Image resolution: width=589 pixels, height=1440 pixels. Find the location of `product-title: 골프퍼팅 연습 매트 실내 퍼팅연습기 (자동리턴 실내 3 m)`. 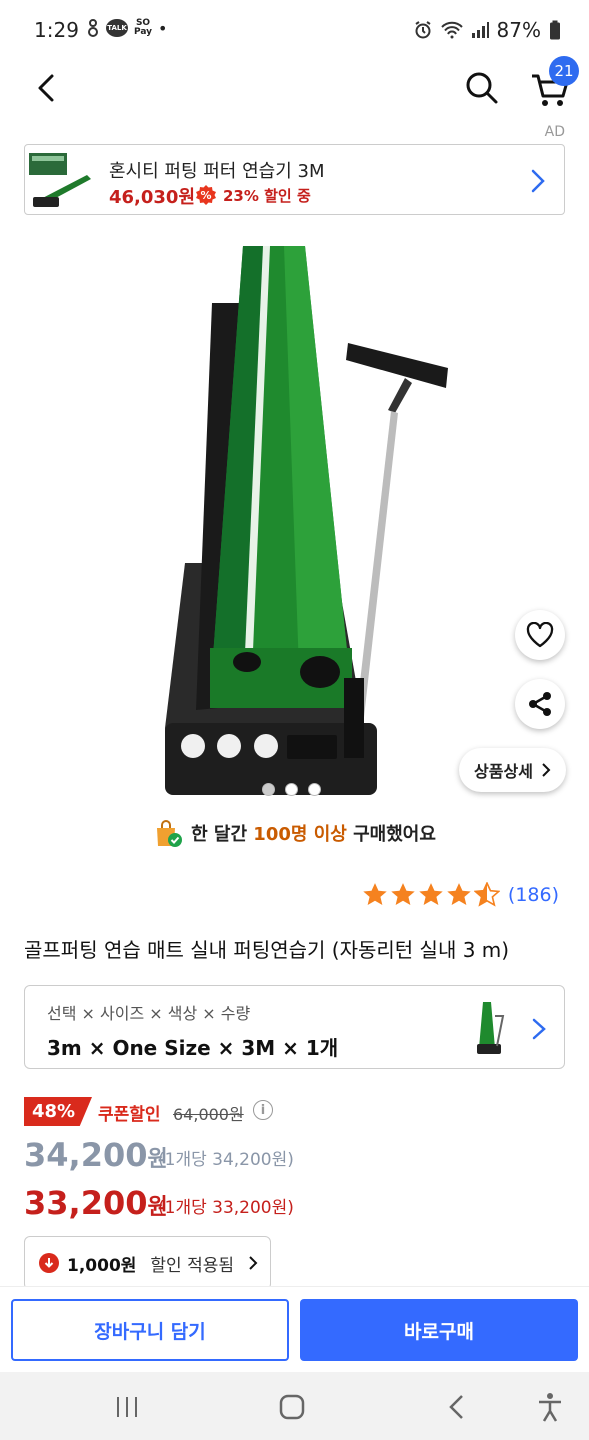

product-title: 골프퍼팅 연습 매트 실내 퍼팅연습기 (자동리턴 실내 3 m) is located at coordinates (267, 950).